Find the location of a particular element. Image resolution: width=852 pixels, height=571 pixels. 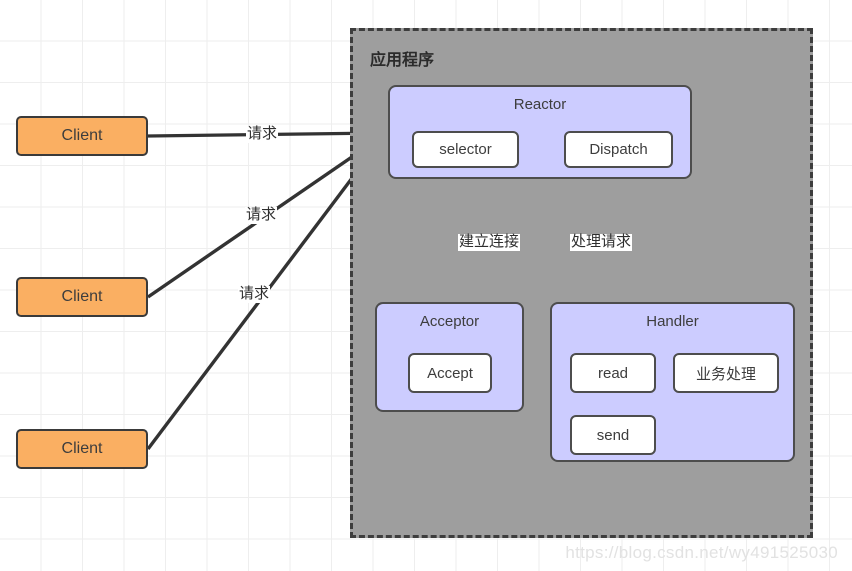

acceptor-accept-box: Accept is located at coordinates (450, 373).